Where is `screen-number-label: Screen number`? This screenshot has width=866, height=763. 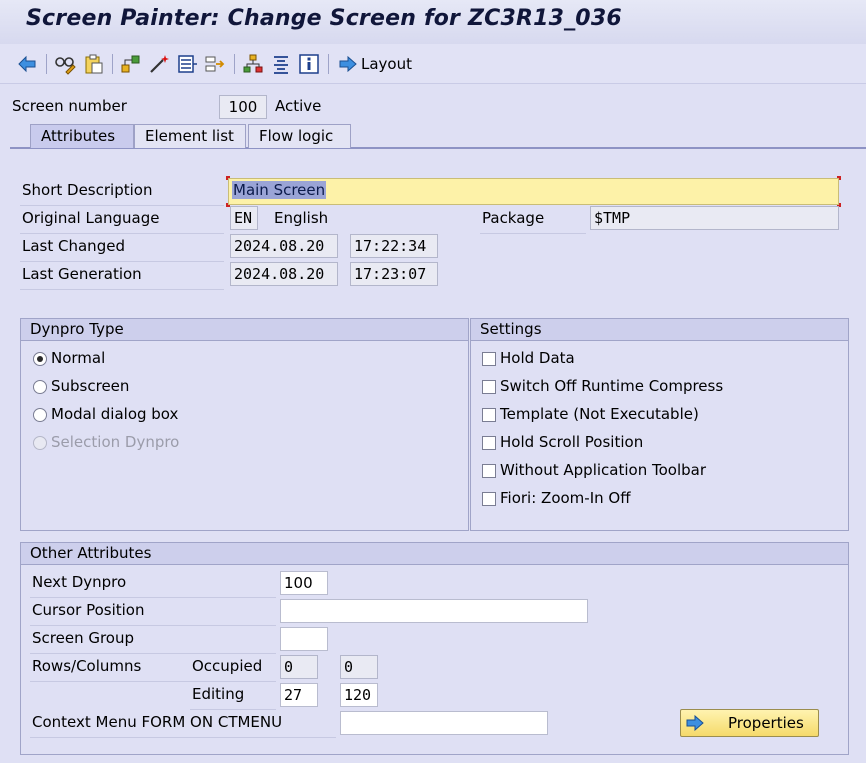 screen-number-label: Screen number is located at coordinates (69, 106).